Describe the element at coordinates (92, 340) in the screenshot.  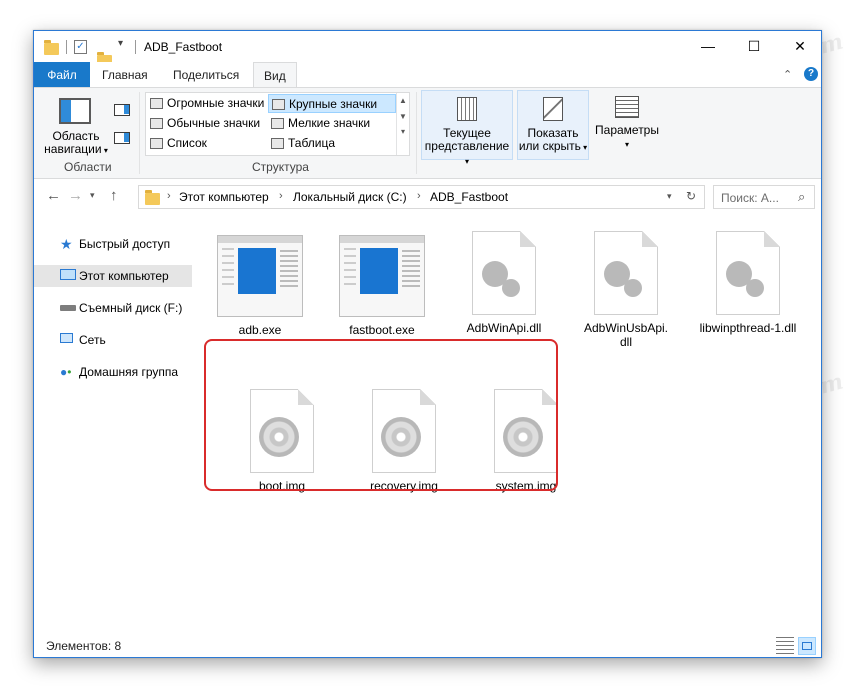
I see `nav-item-label: Сеть` at that location.